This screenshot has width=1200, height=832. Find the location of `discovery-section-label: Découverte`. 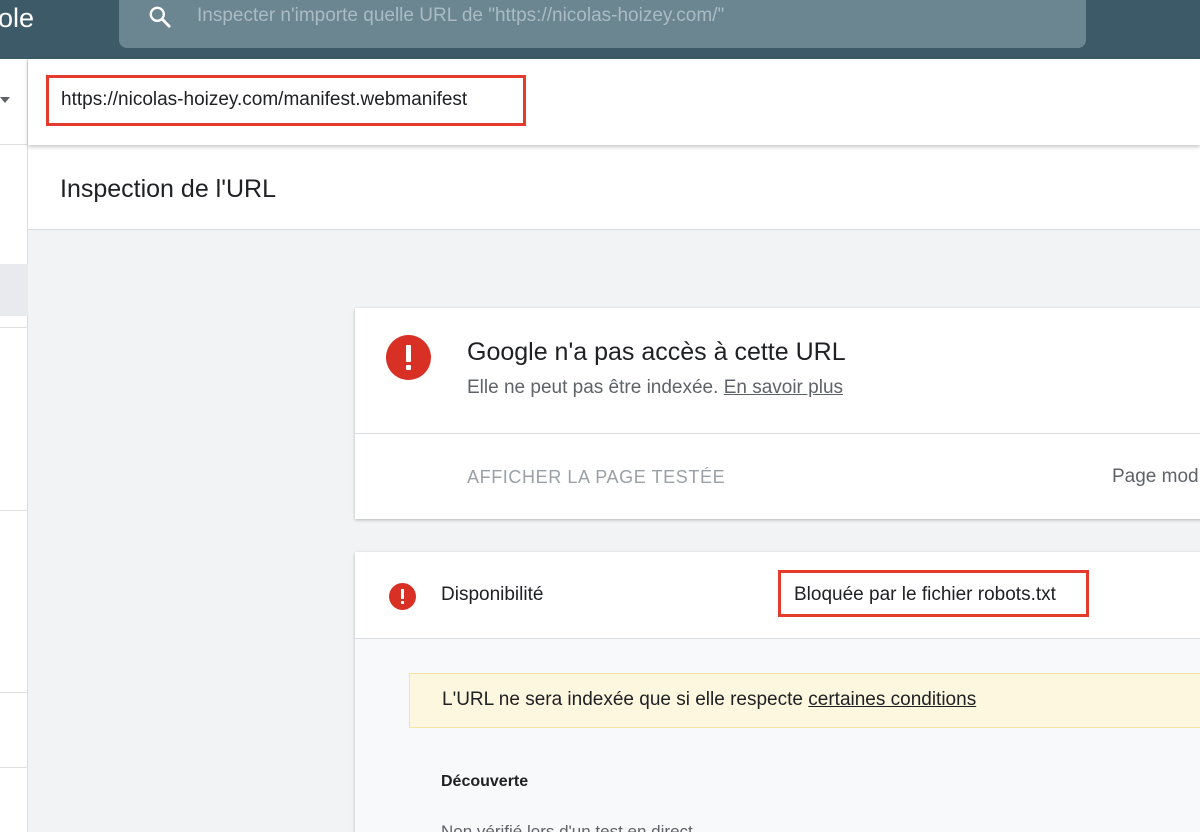

discovery-section-label: Découverte is located at coordinates (485, 781).